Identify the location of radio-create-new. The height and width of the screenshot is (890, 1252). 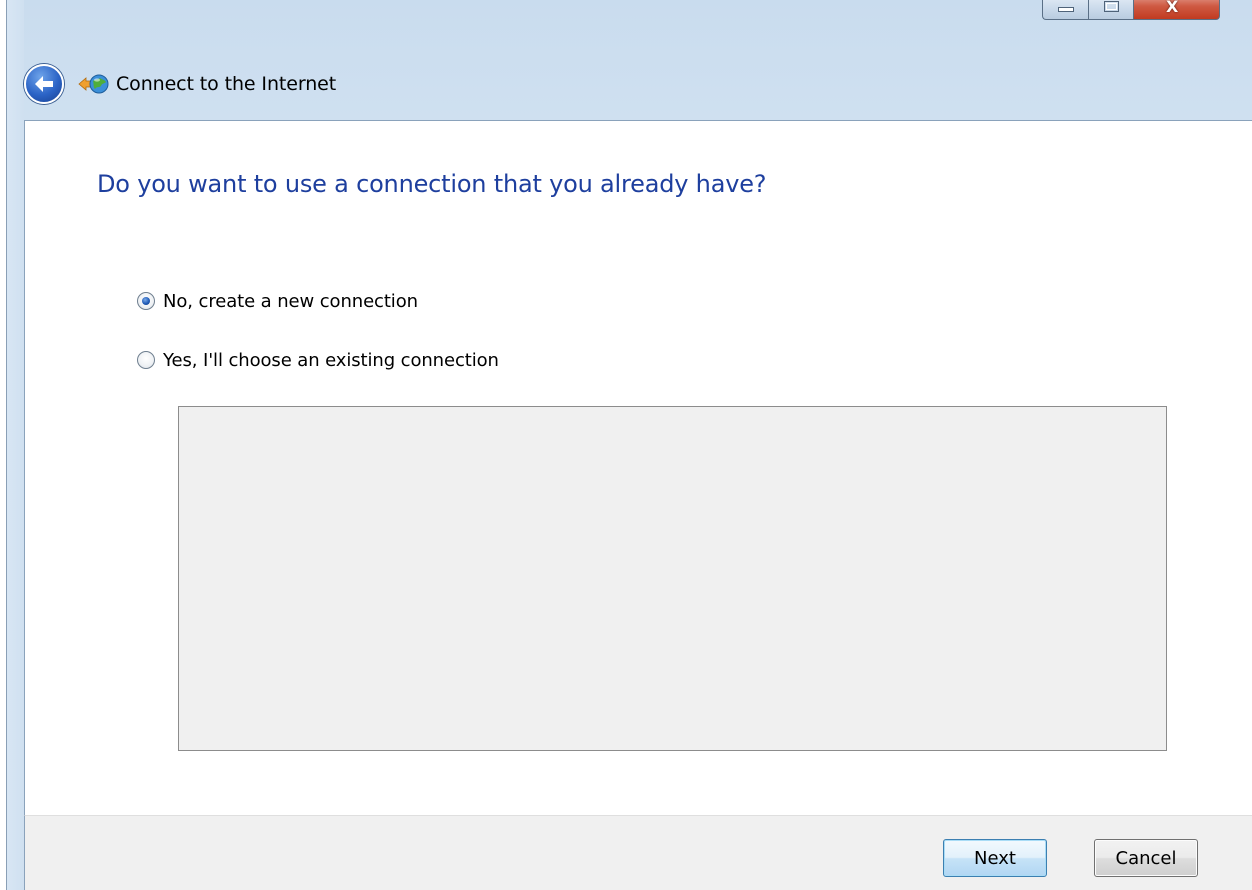
(146, 301).